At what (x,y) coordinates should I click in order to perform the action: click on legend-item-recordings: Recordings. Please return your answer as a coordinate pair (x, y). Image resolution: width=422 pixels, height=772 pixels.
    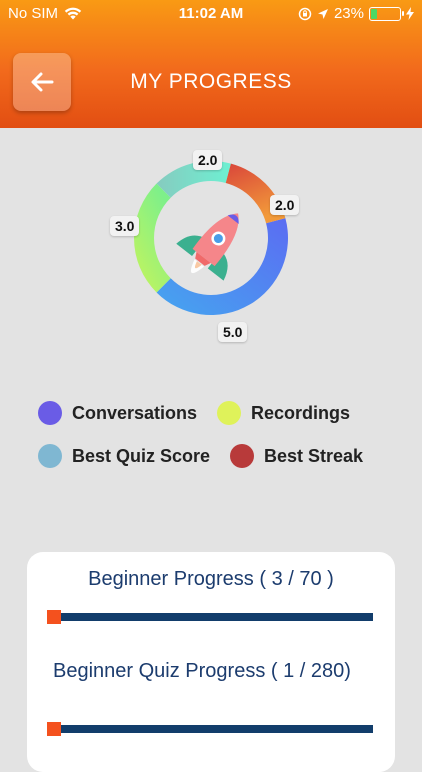
    Looking at the image, I should click on (283, 413).